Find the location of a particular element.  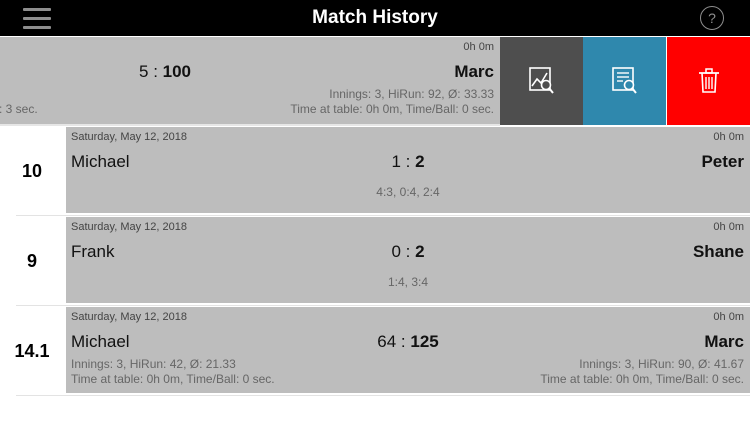

player2-name: Peter is located at coordinates (722, 161).